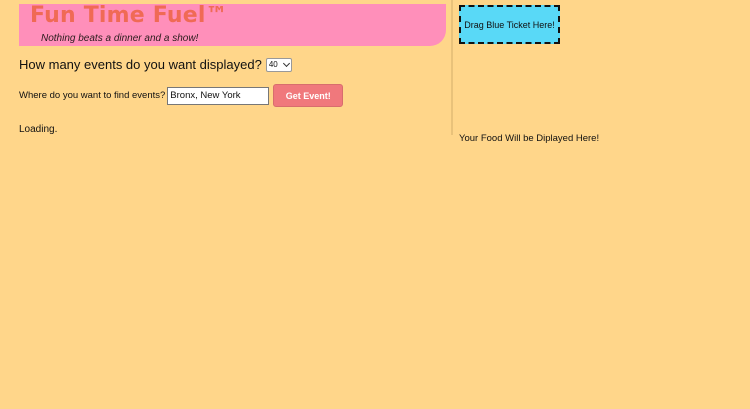  I want to click on loading-status: Loading., so click(38, 129).